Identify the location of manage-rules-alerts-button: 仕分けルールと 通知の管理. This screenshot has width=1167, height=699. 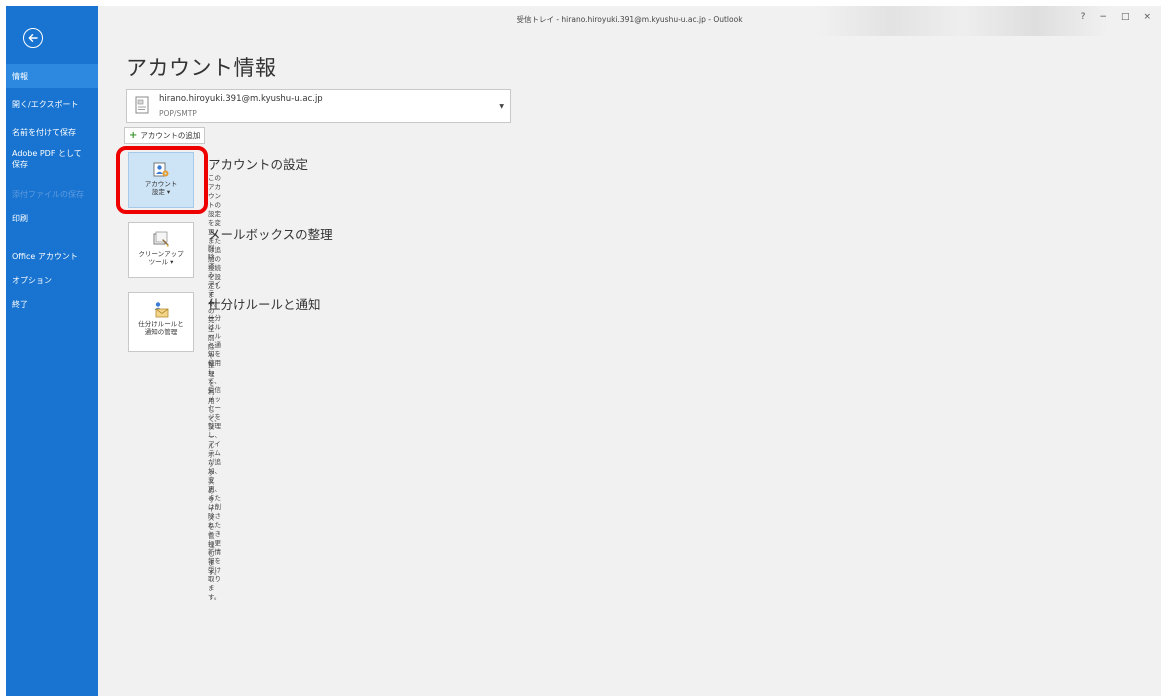
(161, 322).